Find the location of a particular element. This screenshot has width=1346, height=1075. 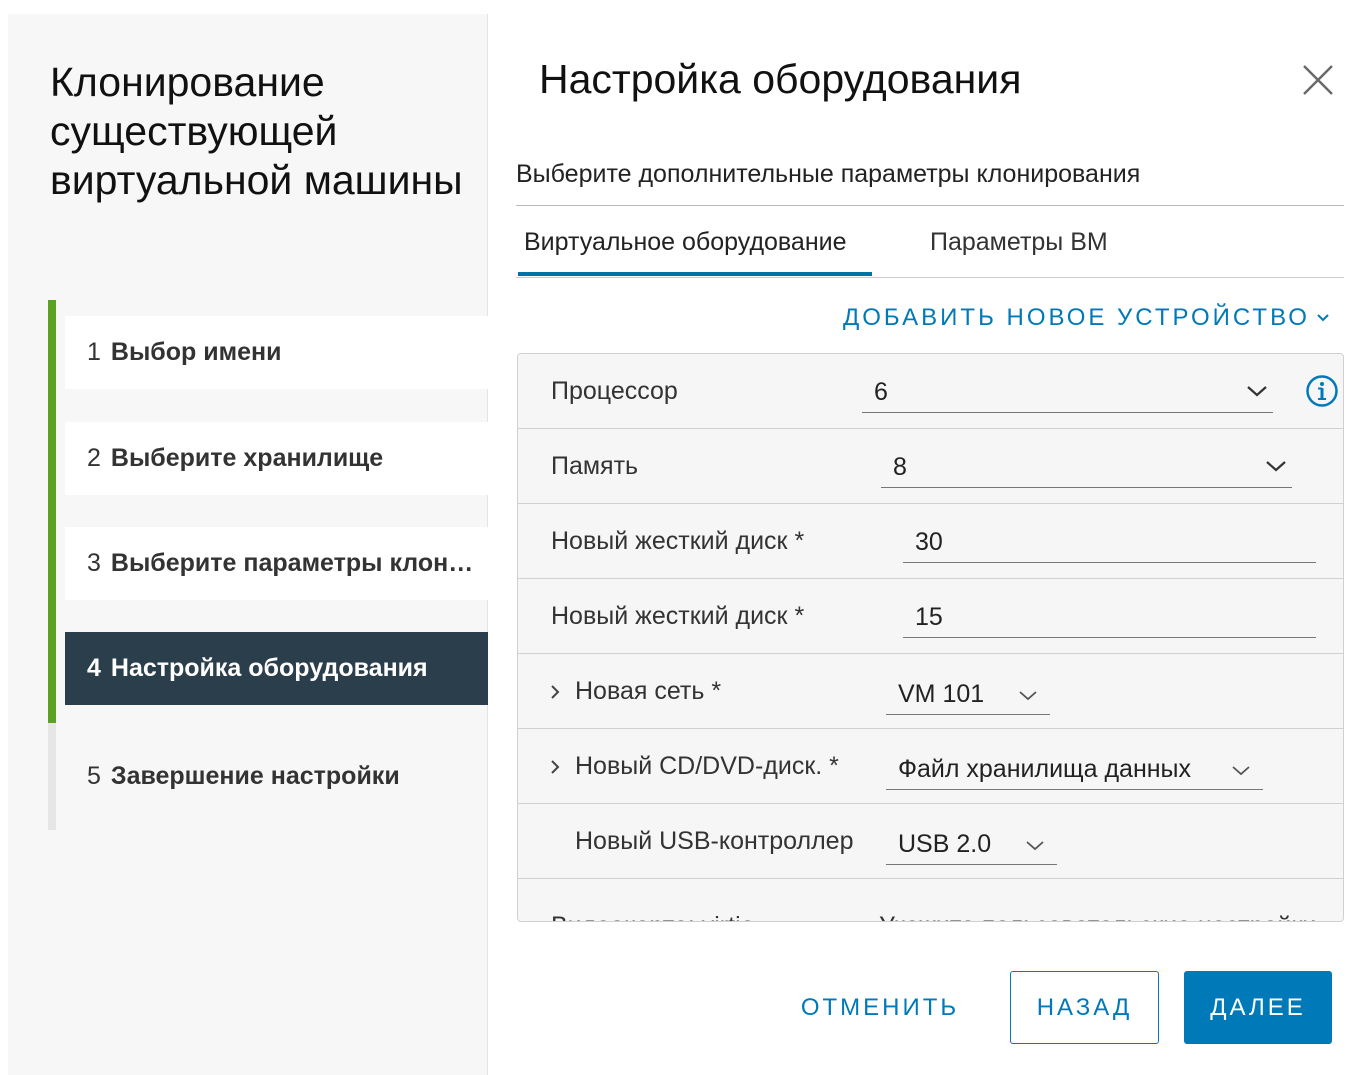

disk-1-size-input: 30 is located at coordinates (1109, 543).